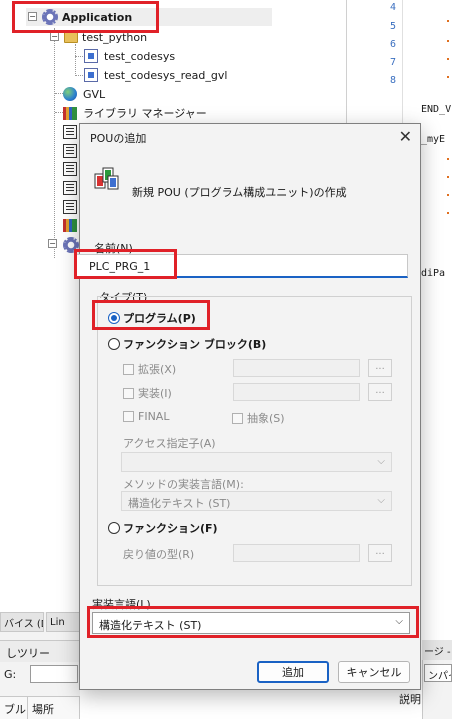  I want to click on folder-icon, so click(71, 37).